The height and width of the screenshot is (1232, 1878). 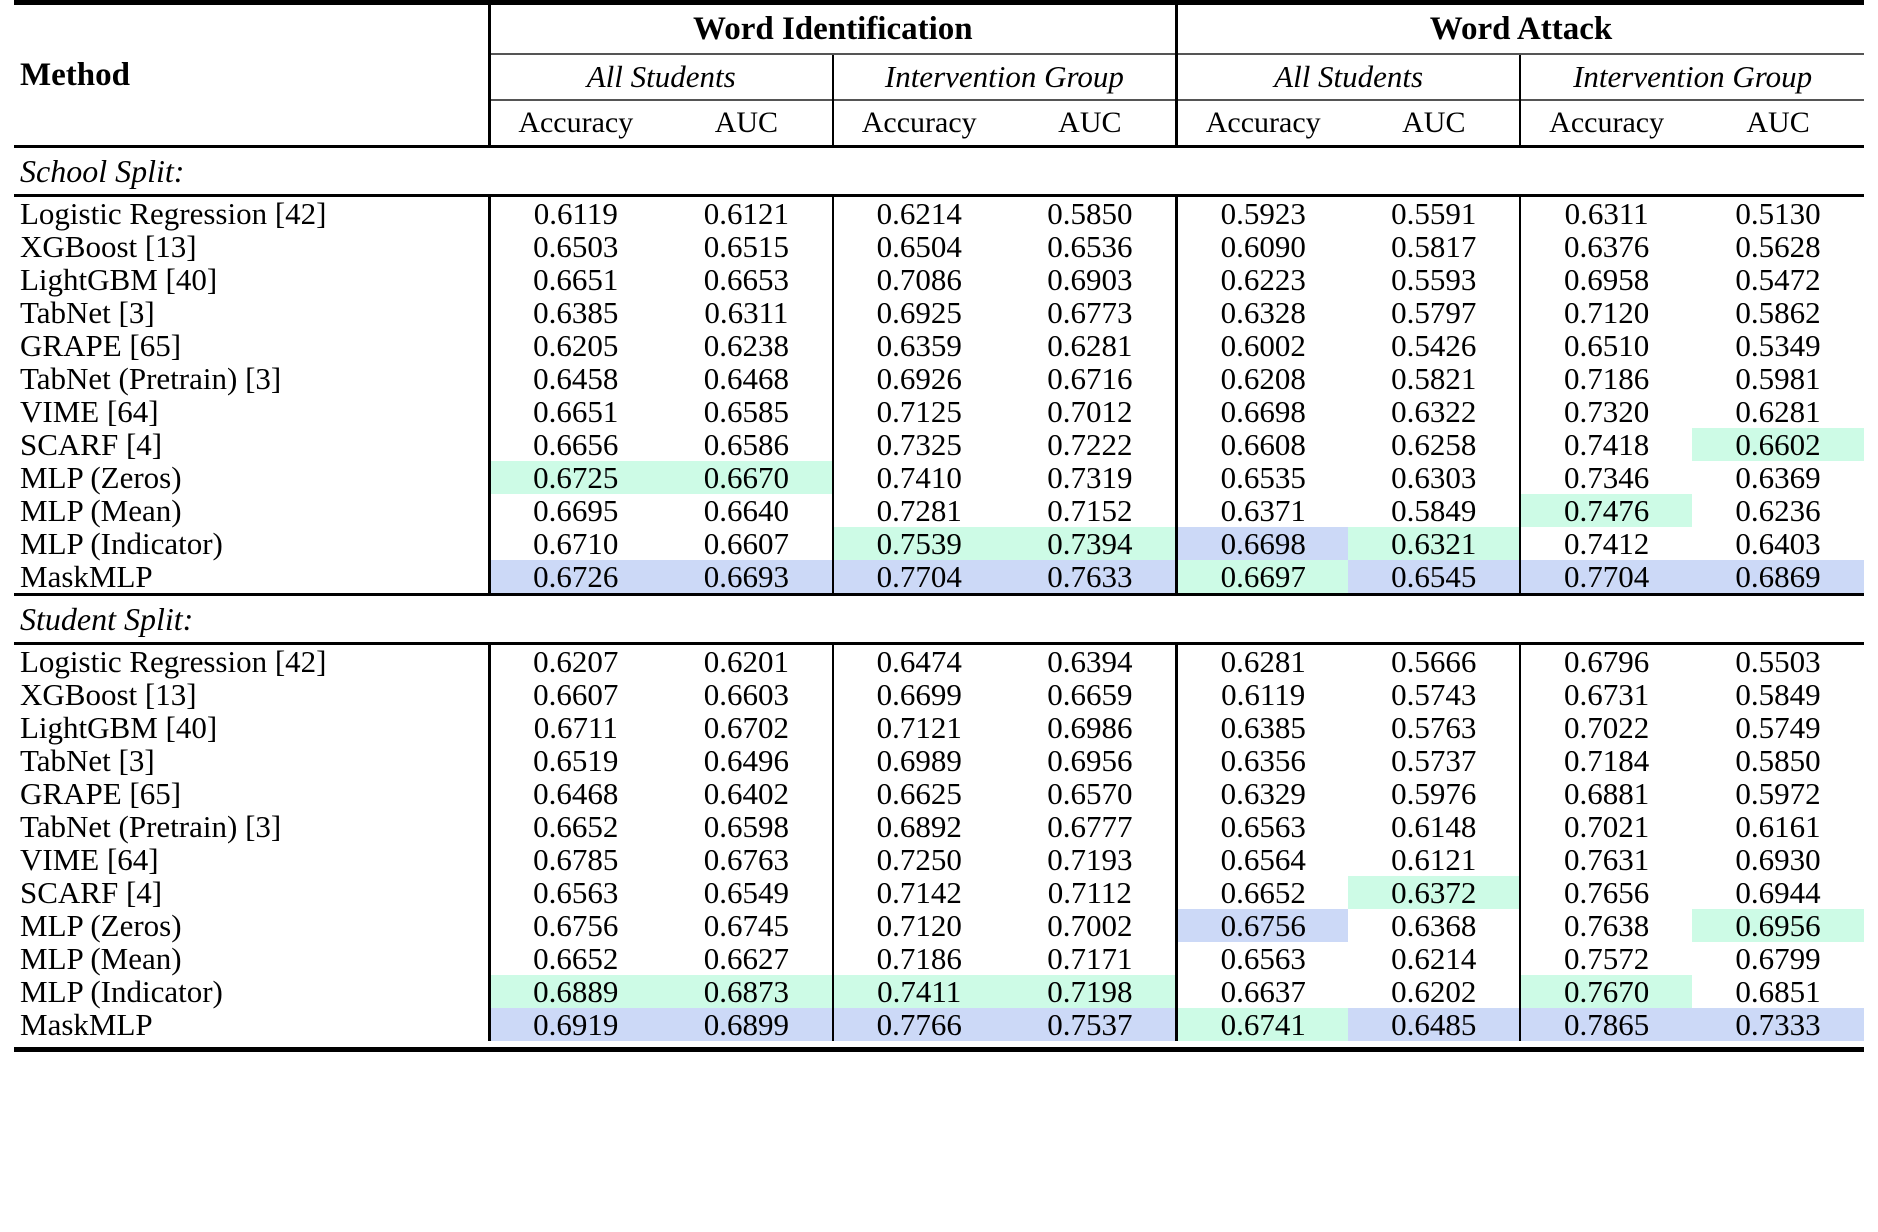 What do you see at coordinates (1090, 760) in the screenshot?
I see `metric-value-cell: 0.6956` at bounding box center [1090, 760].